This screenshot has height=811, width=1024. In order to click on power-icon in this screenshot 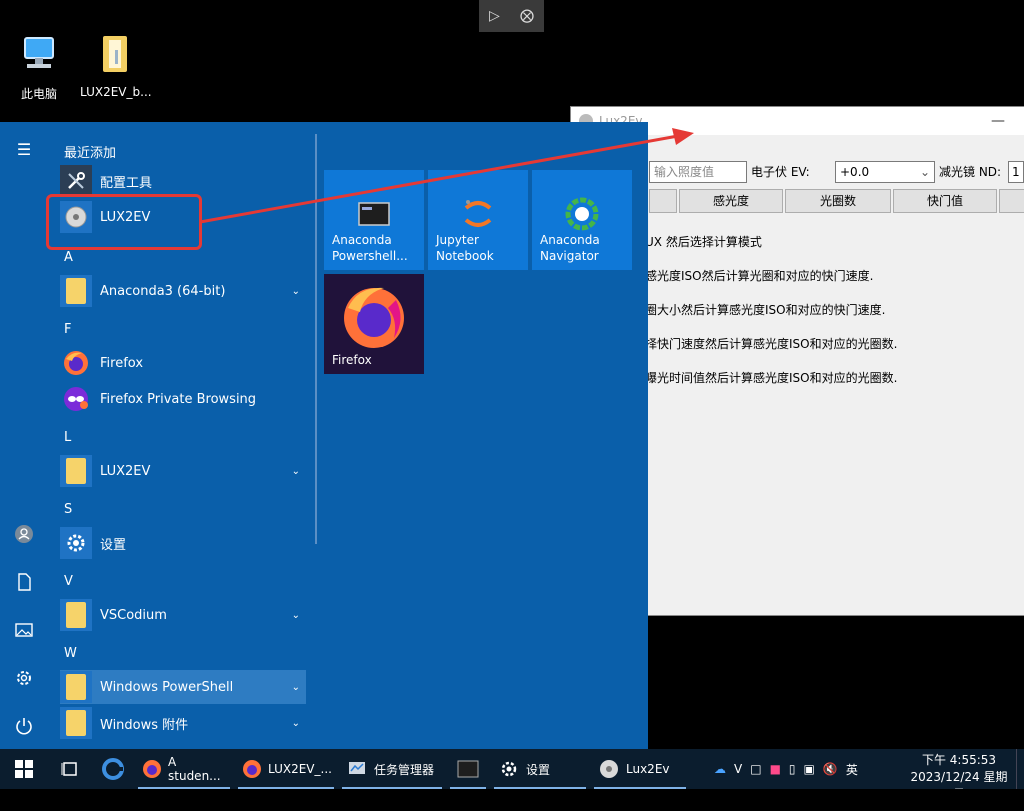, I will do `click(24, 726)`.